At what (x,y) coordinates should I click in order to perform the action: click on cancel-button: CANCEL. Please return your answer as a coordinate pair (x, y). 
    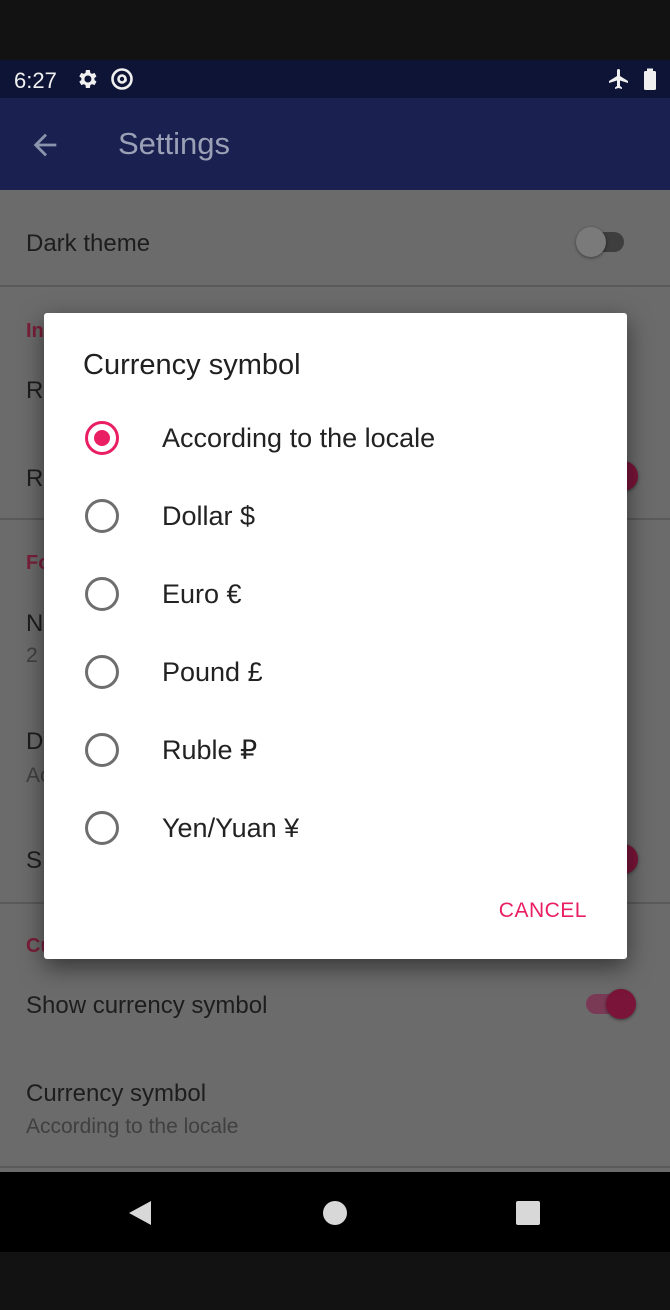
    Looking at the image, I should click on (543, 911).